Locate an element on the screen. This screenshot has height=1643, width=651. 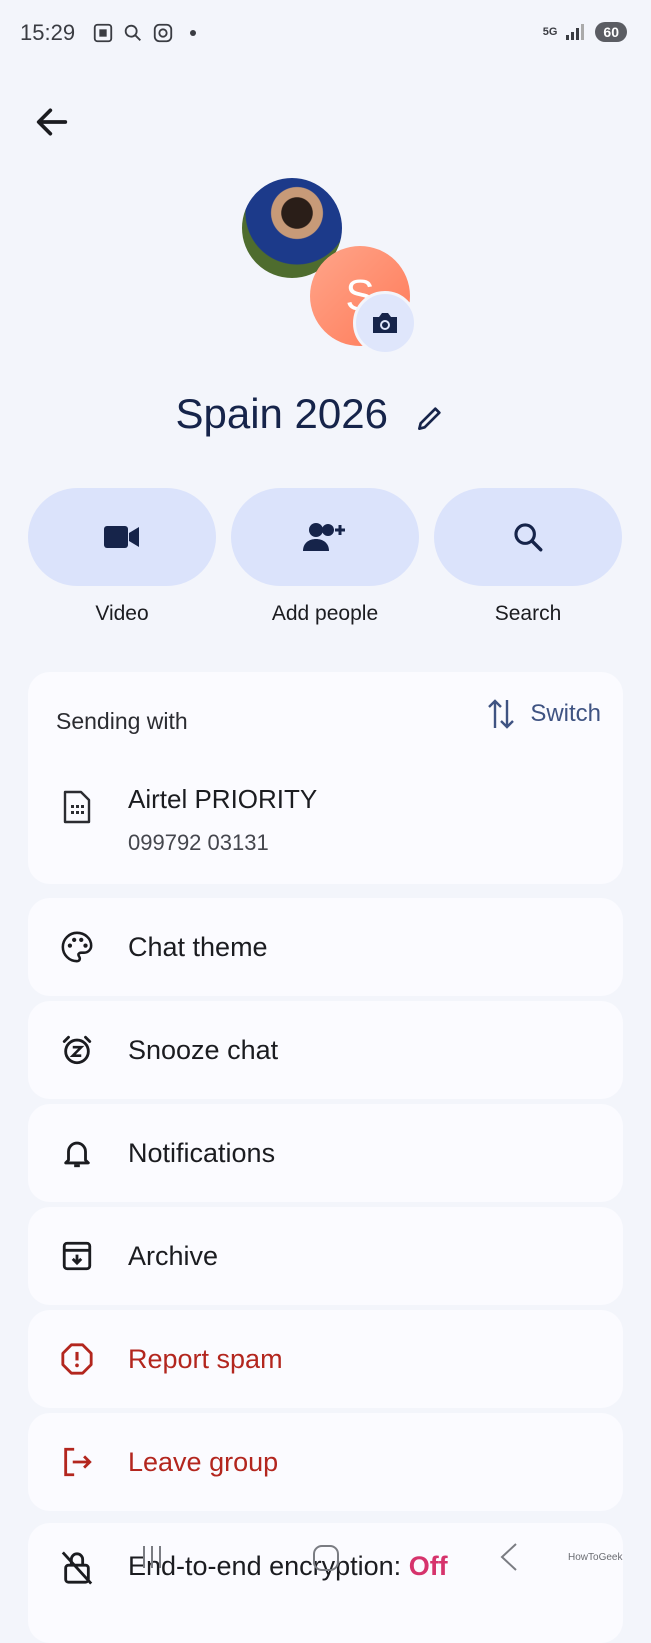
video-icon is located at coordinates (121, 537).